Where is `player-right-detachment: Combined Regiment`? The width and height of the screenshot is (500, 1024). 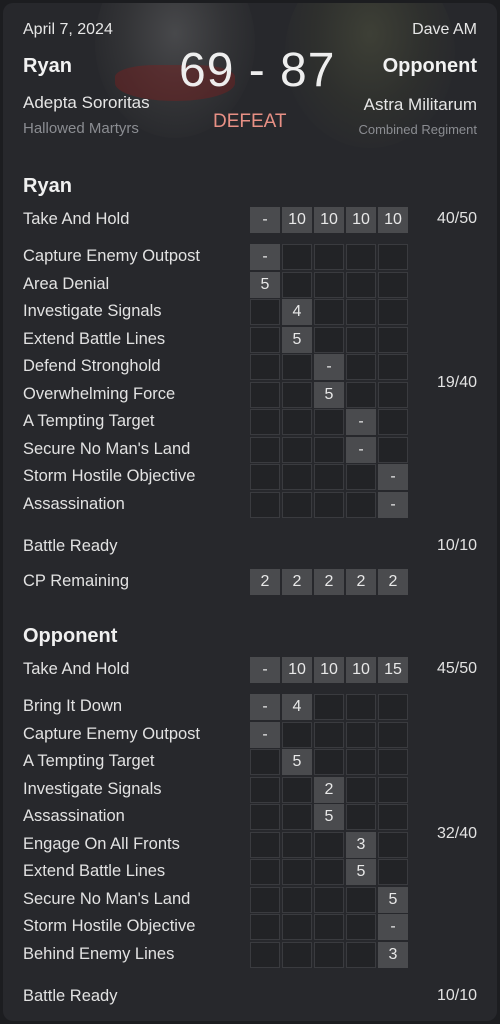 player-right-detachment: Combined Regiment is located at coordinates (417, 129).